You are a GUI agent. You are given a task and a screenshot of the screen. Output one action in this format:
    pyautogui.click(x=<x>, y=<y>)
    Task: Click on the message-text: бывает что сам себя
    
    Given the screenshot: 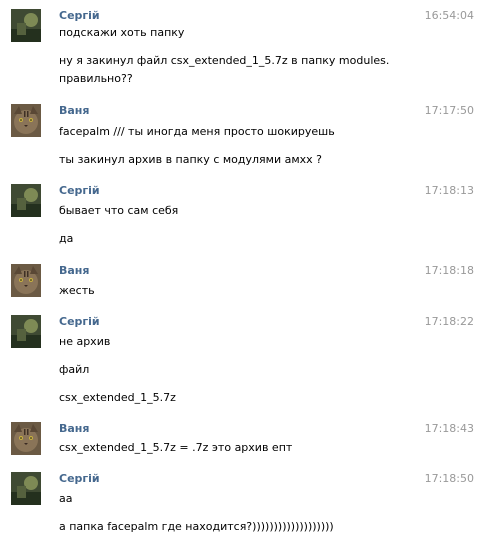 What is the action you would take?
    pyautogui.click(x=119, y=210)
    